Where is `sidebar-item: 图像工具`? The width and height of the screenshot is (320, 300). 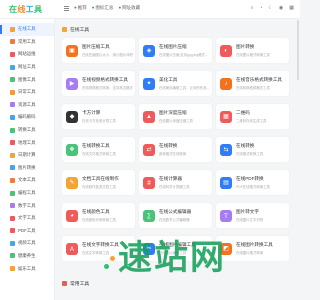 sidebar-item: 图像工具 is located at coordinates (27, 79).